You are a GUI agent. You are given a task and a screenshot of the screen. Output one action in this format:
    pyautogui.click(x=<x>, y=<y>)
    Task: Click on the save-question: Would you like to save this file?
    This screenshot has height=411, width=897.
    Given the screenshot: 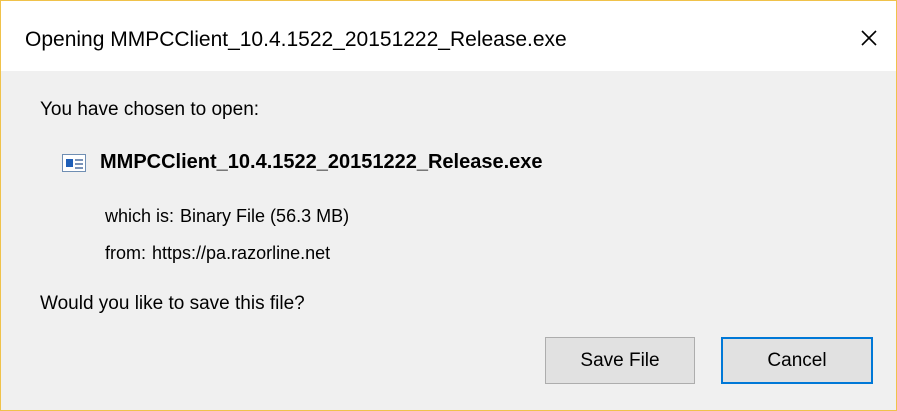 What is the action you would take?
    pyautogui.click(x=172, y=303)
    